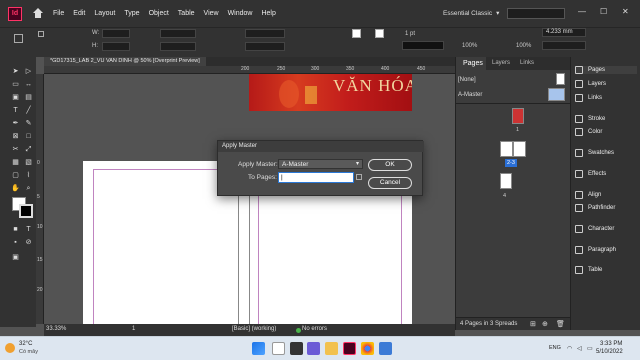 The image size is (640, 360). What do you see at coordinates (590, 84) in the screenshot?
I see `dock-layers: Layers` at bounding box center [590, 84].